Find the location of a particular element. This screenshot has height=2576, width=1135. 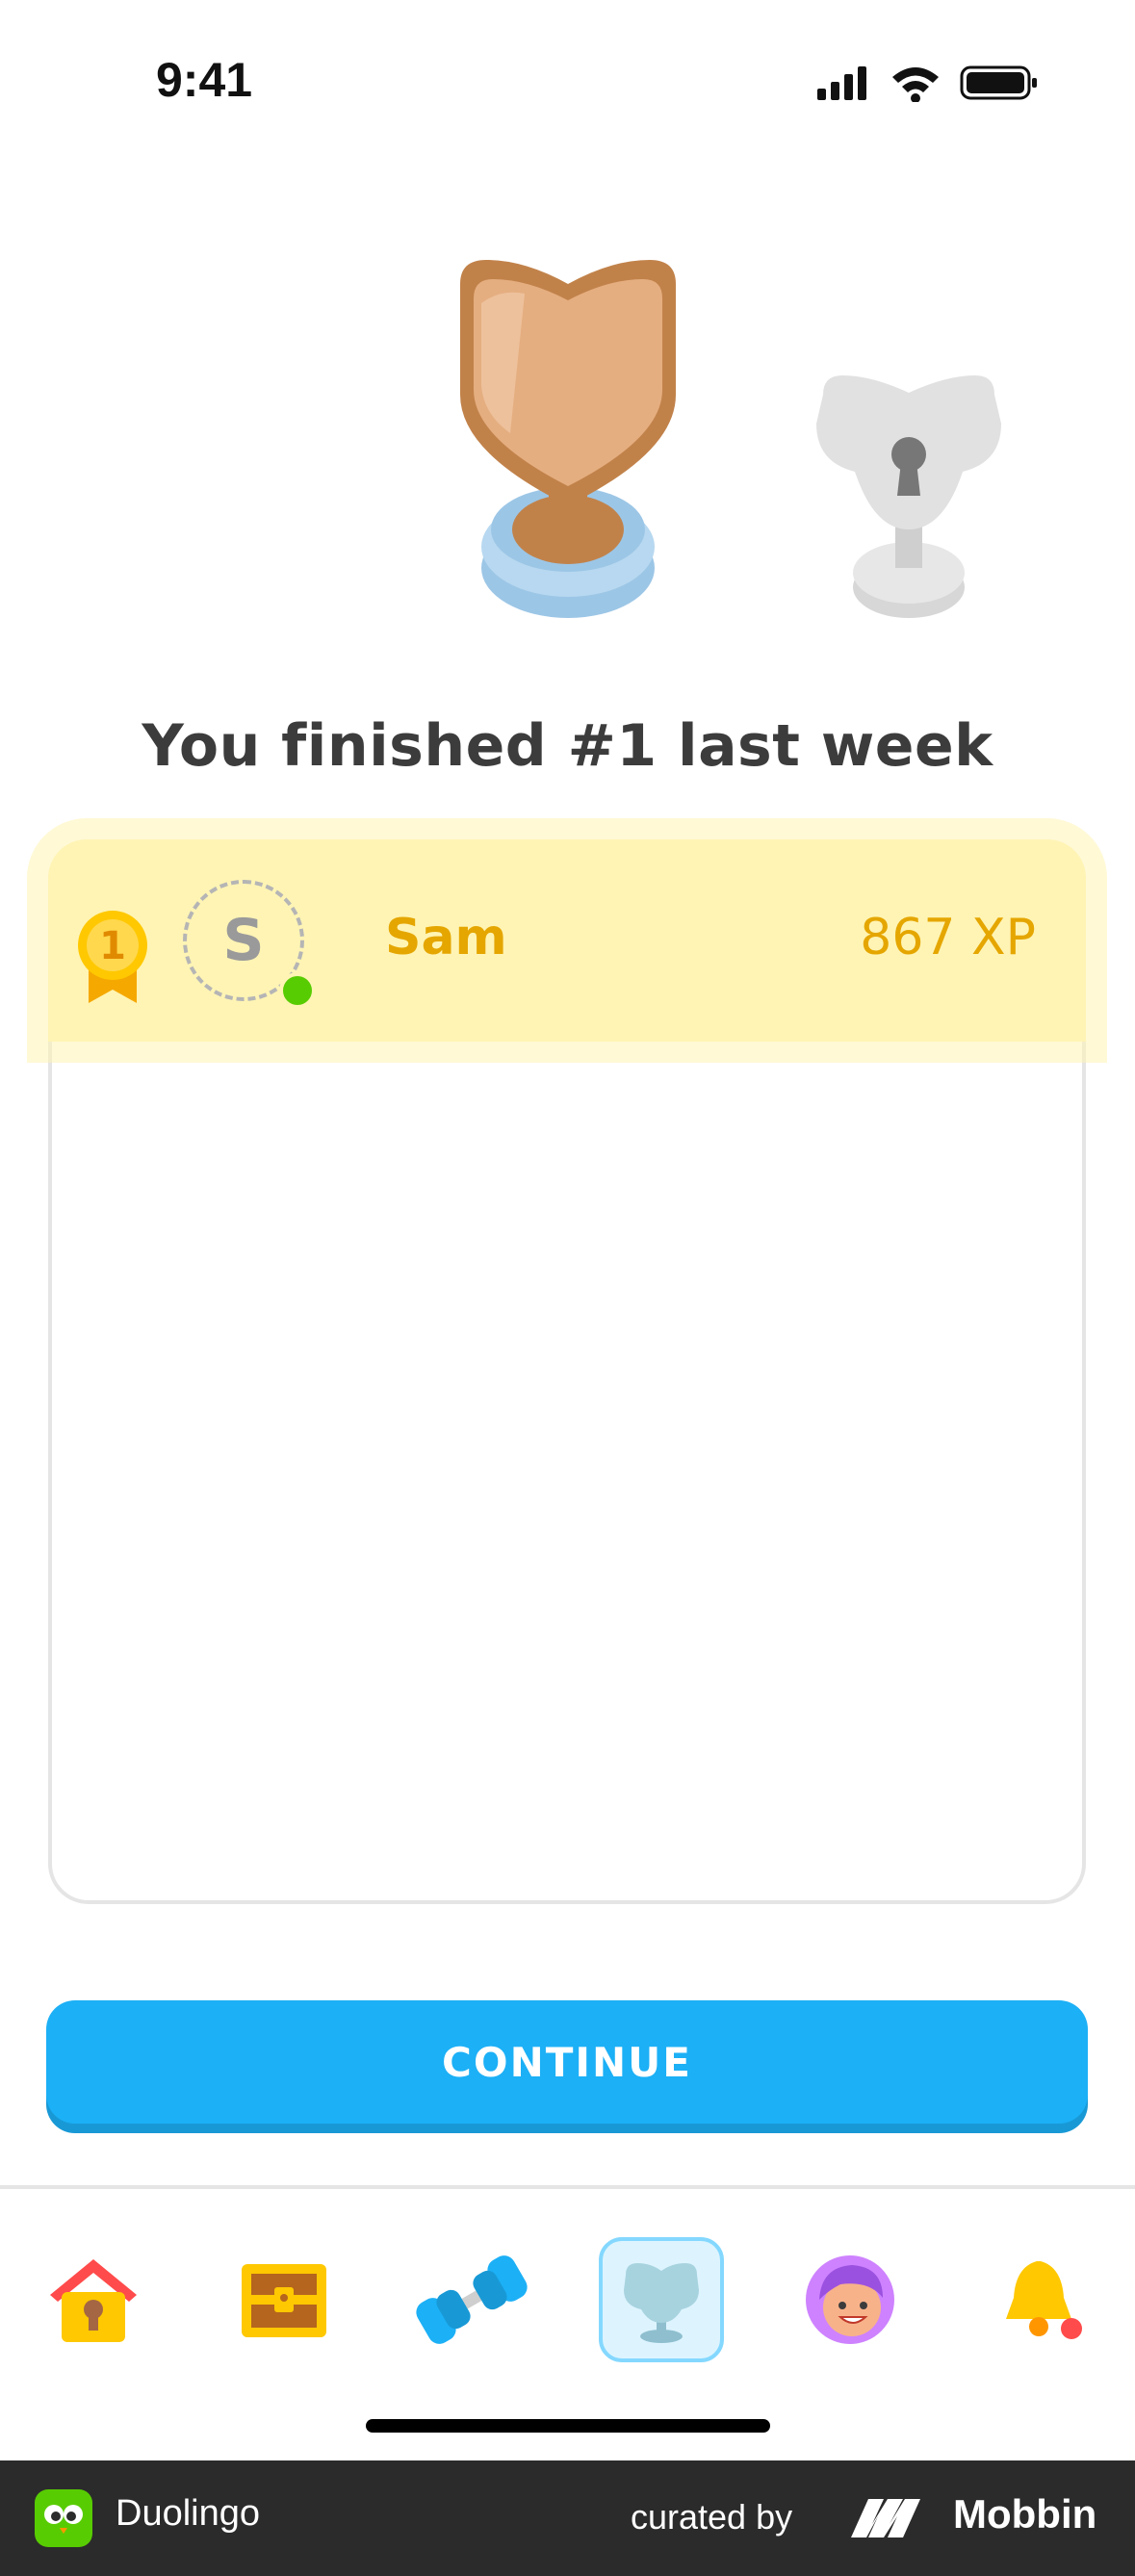

mobbin-logo-icon is located at coordinates (885, 2518).